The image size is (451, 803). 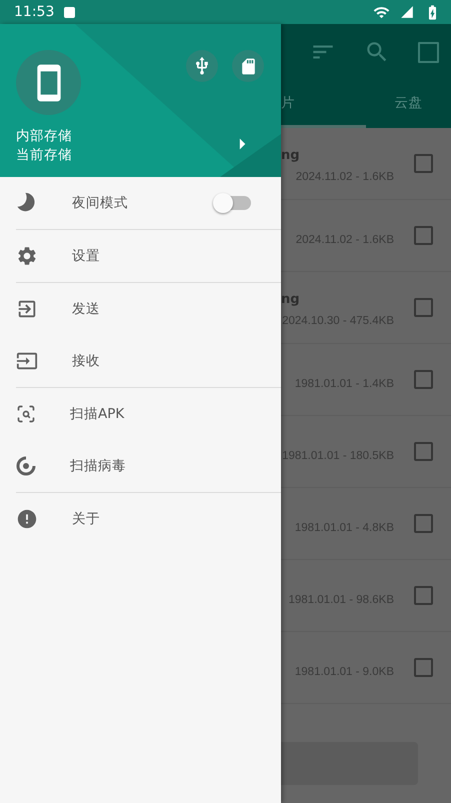 I want to click on scan-search-icon, so click(x=26, y=414).